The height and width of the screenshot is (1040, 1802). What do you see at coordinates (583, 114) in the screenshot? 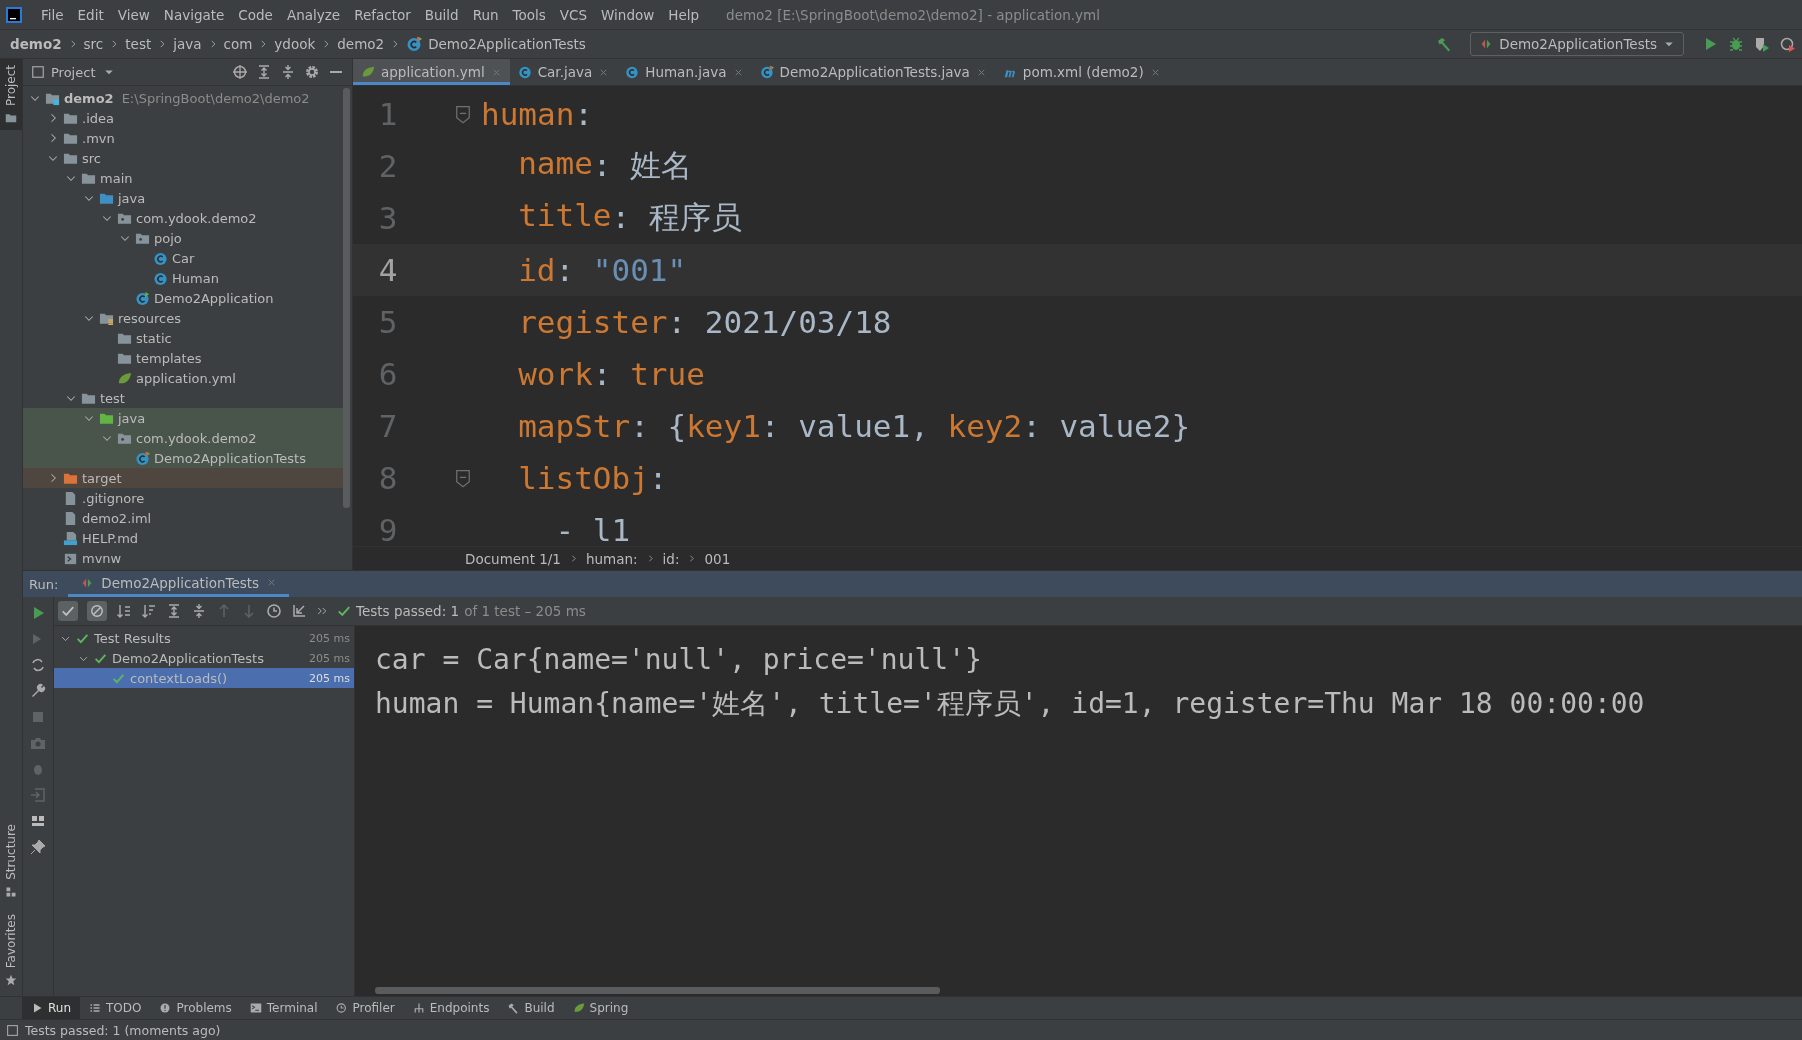
I see `code-token: :` at bounding box center [583, 114].